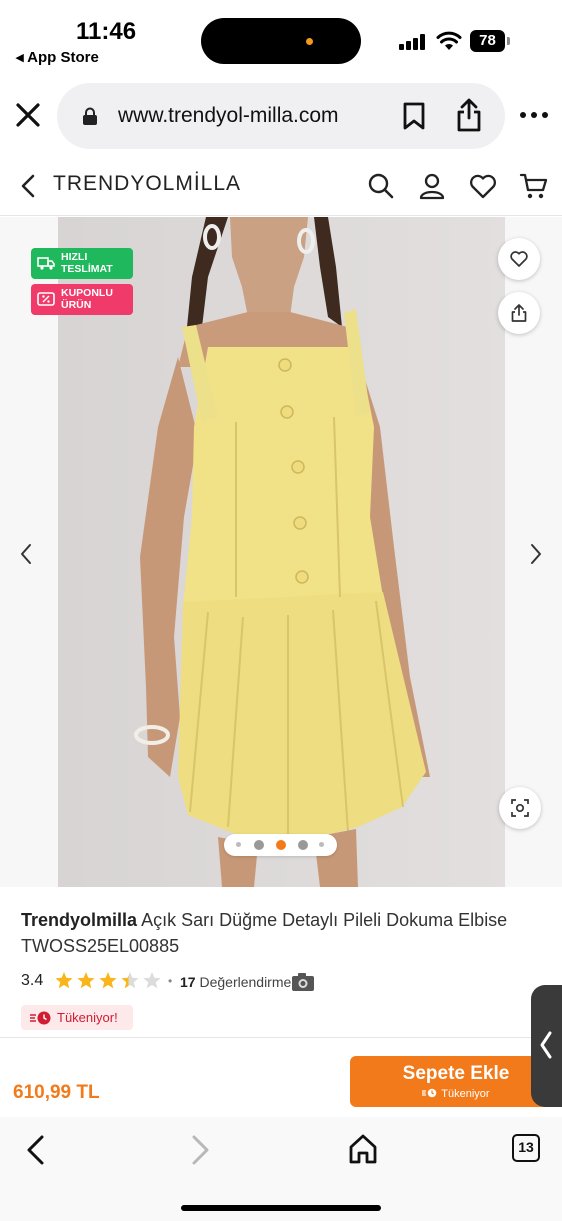 The image size is (562, 1221). Describe the element at coordinates (536, 554) in the screenshot. I see `next-image-arrow-icon` at that location.